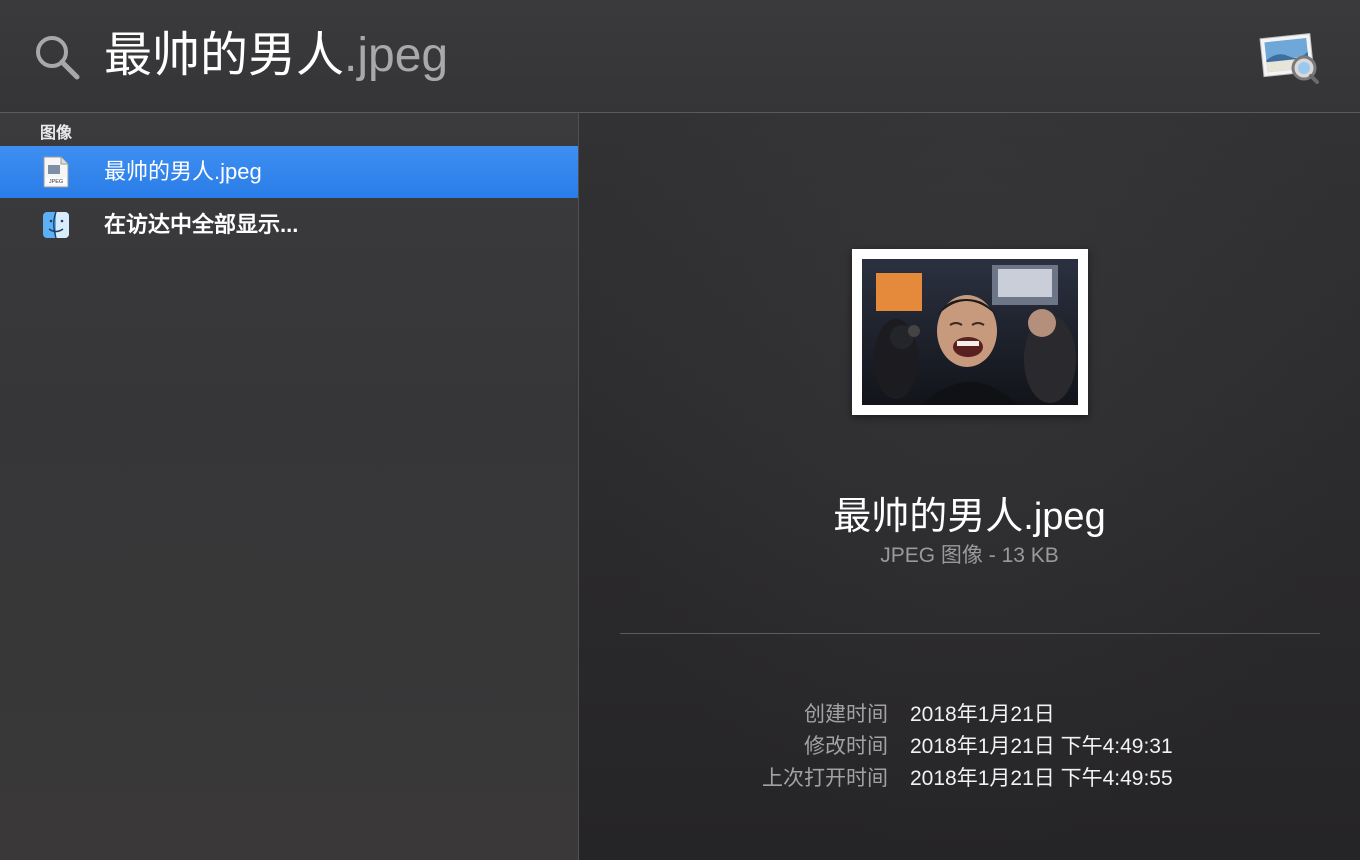  What do you see at coordinates (846, 714) in the screenshot?
I see `metadata-key: 创建时间` at bounding box center [846, 714].